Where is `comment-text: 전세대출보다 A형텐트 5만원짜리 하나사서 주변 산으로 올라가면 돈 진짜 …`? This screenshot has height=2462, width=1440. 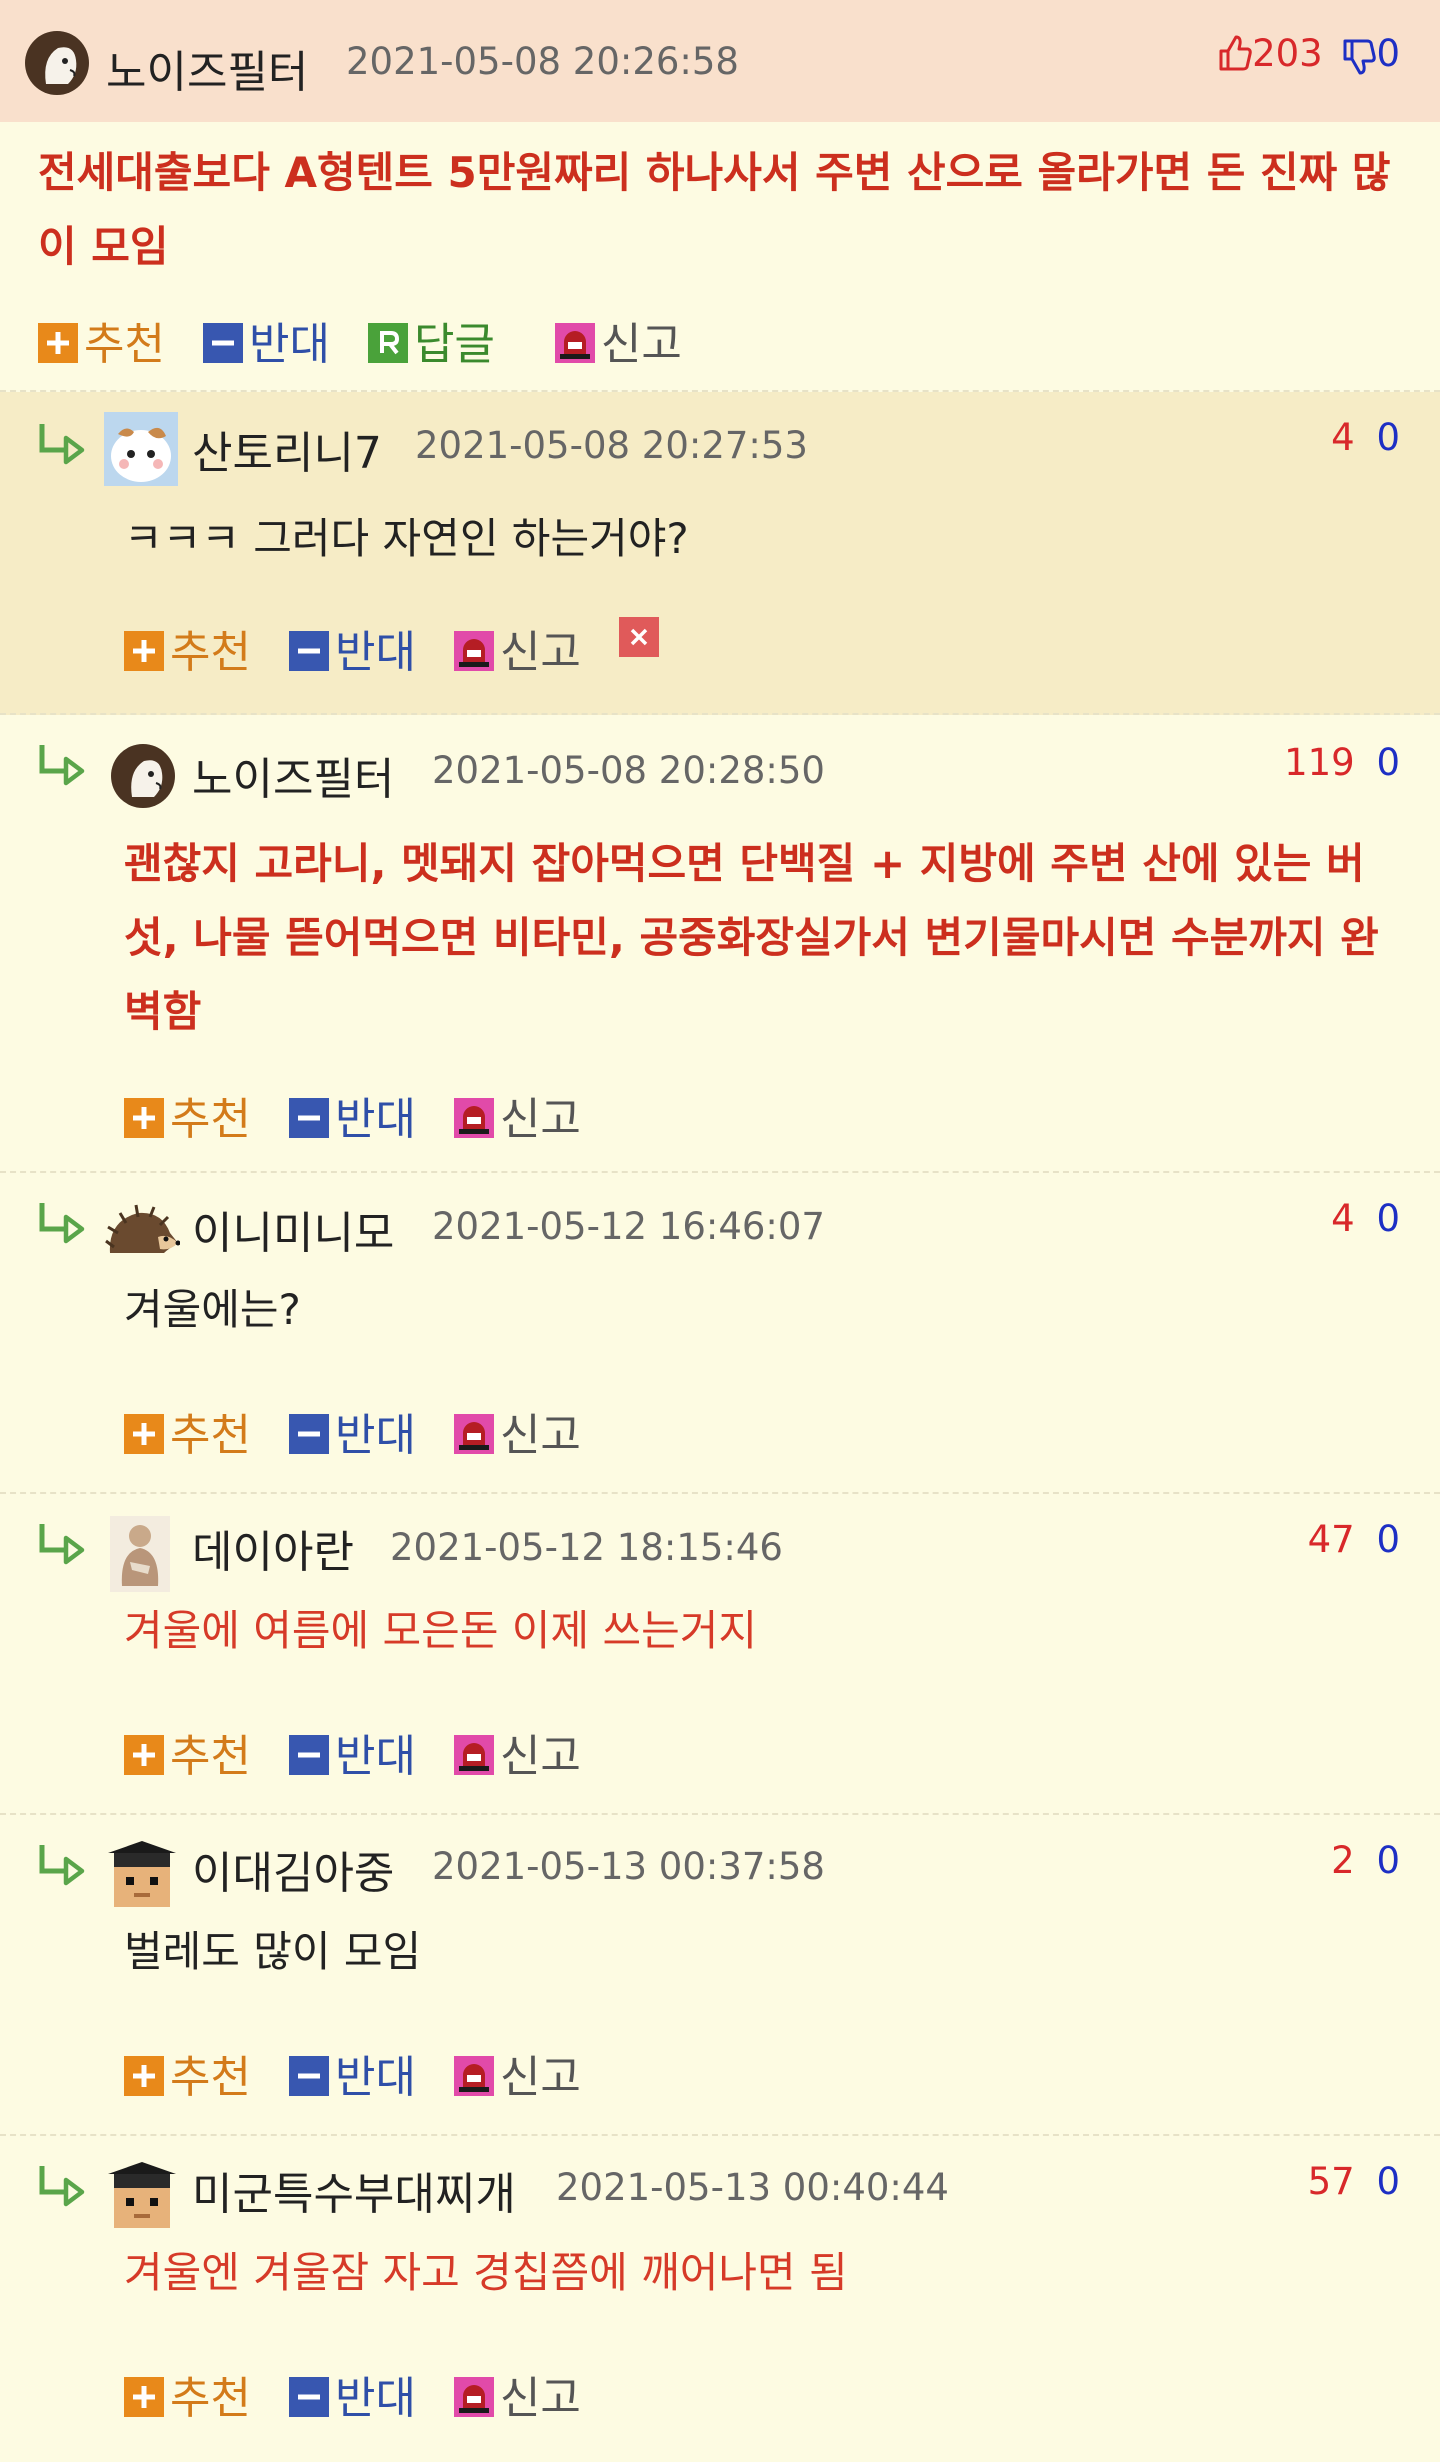
comment-text: 전세대출보다 A형텐트 5만원짜리 하나사서 주변 산으로 올라가면 돈 진짜 … is located at coordinates (714, 209).